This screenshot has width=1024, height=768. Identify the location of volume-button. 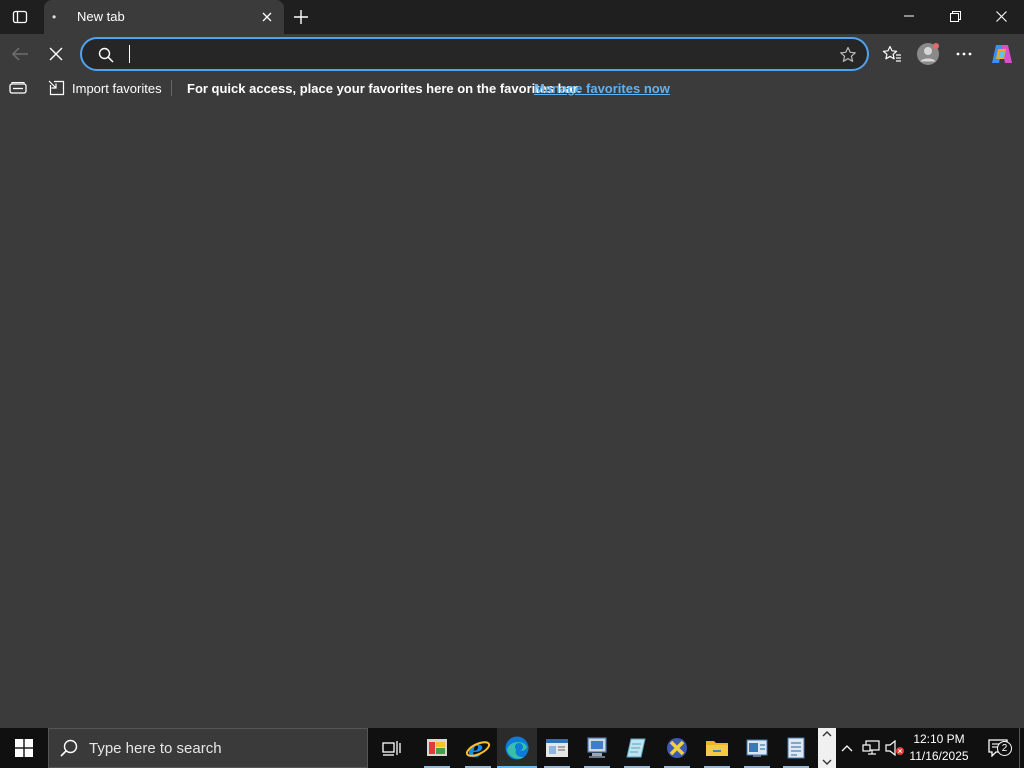
(895, 748).